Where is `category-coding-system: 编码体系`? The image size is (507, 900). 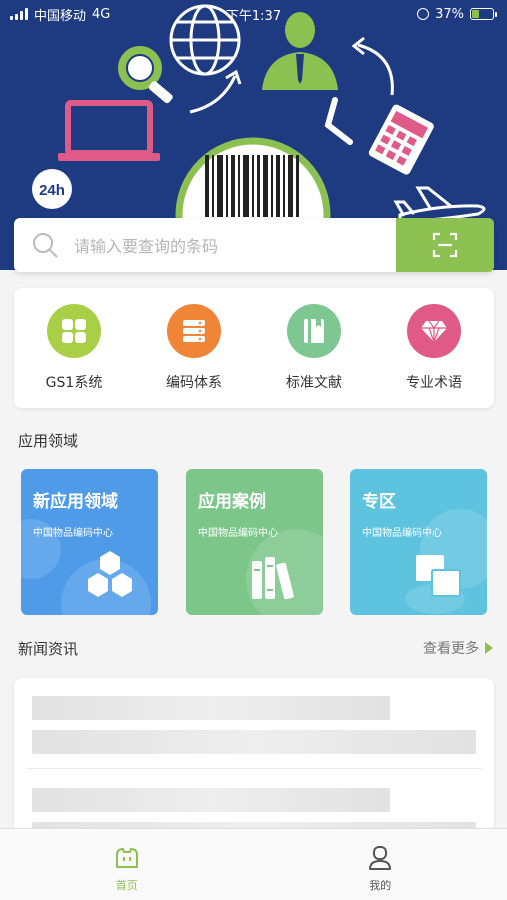 category-coding-system: 编码体系 is located at coordinates (194, 348).